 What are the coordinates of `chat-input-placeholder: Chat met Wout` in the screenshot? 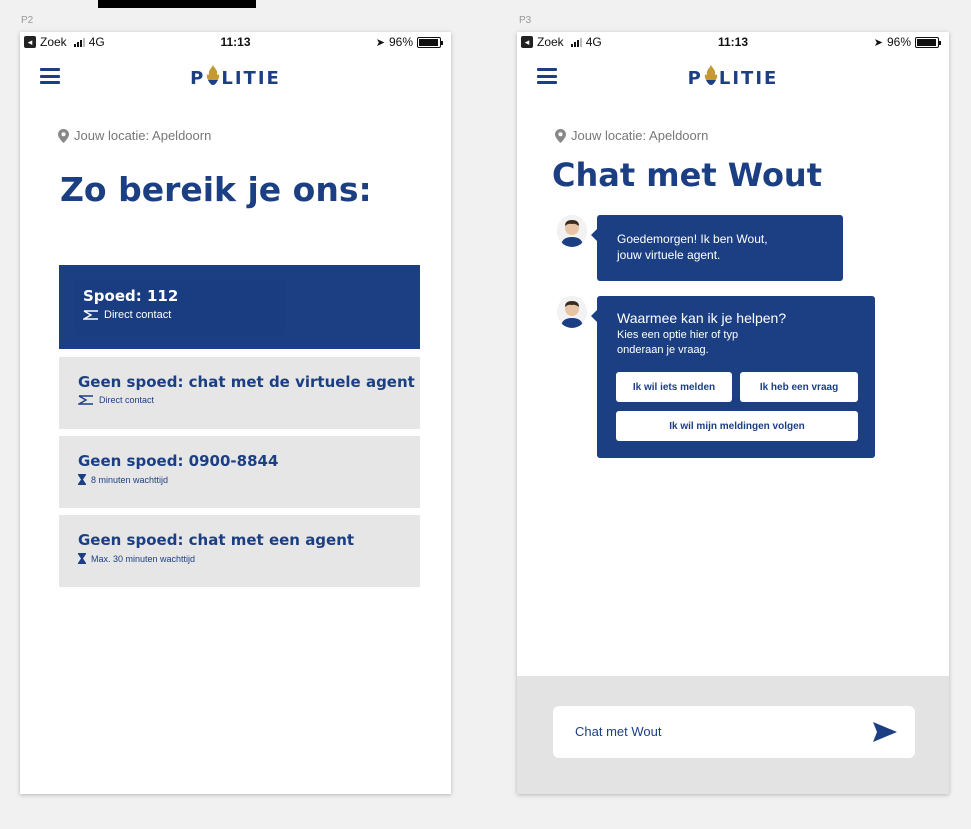 It's located at (618, 731).